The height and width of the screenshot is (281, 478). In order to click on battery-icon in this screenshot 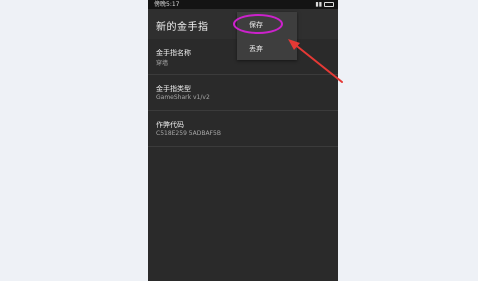, I will do `click(329, 4)`.